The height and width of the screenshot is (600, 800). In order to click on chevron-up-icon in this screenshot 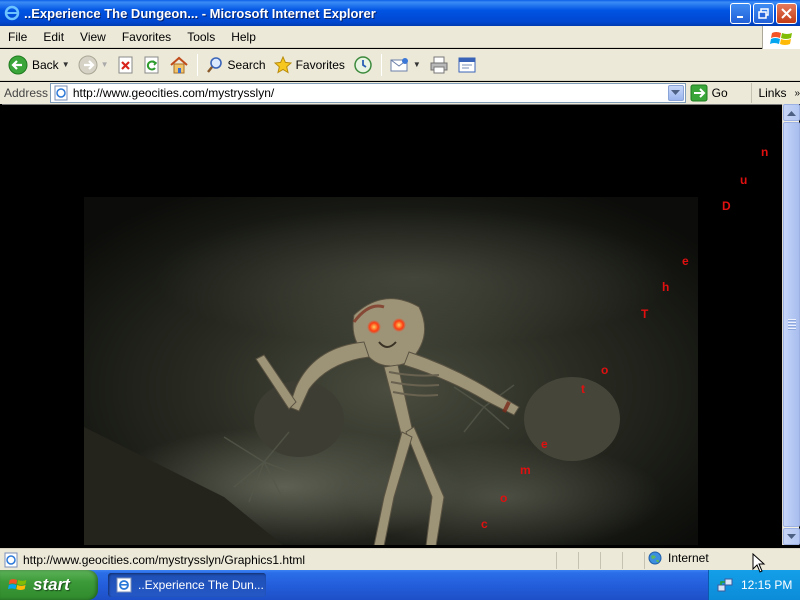, I will do `click(791, 113)`.